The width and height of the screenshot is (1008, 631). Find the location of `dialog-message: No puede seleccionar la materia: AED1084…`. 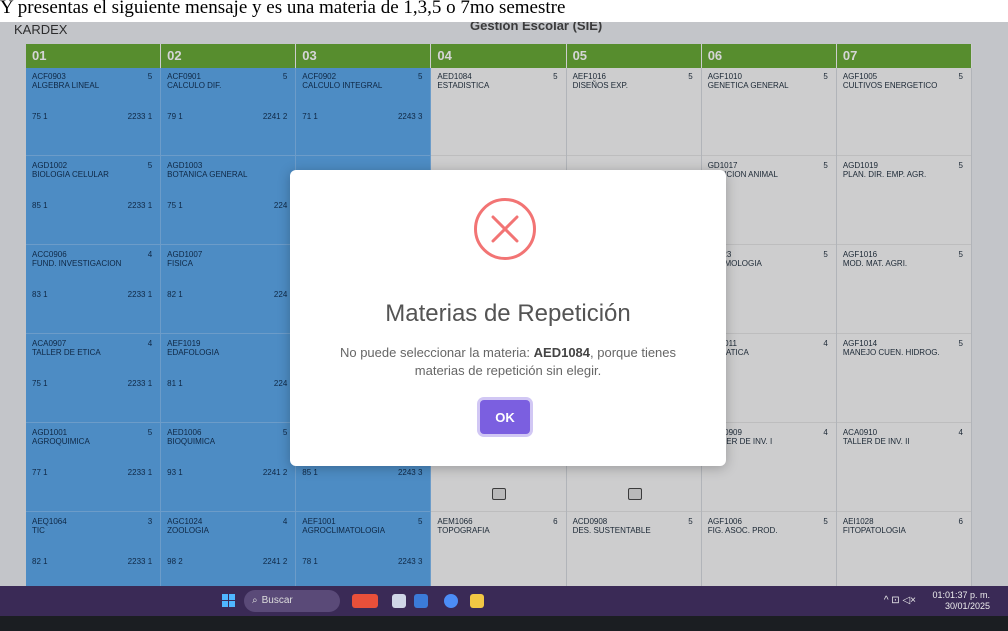

dialog-message: No puede seleccionar la materia: AED1084… is located at coordinates (508, 362).